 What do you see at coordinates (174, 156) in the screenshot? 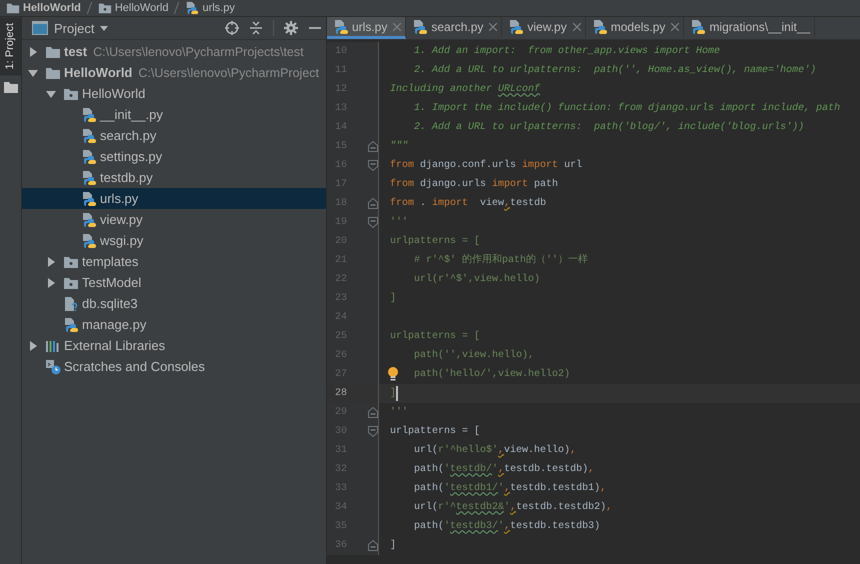
I see `tree-item: settings.py` at bounding box center [174, 156].